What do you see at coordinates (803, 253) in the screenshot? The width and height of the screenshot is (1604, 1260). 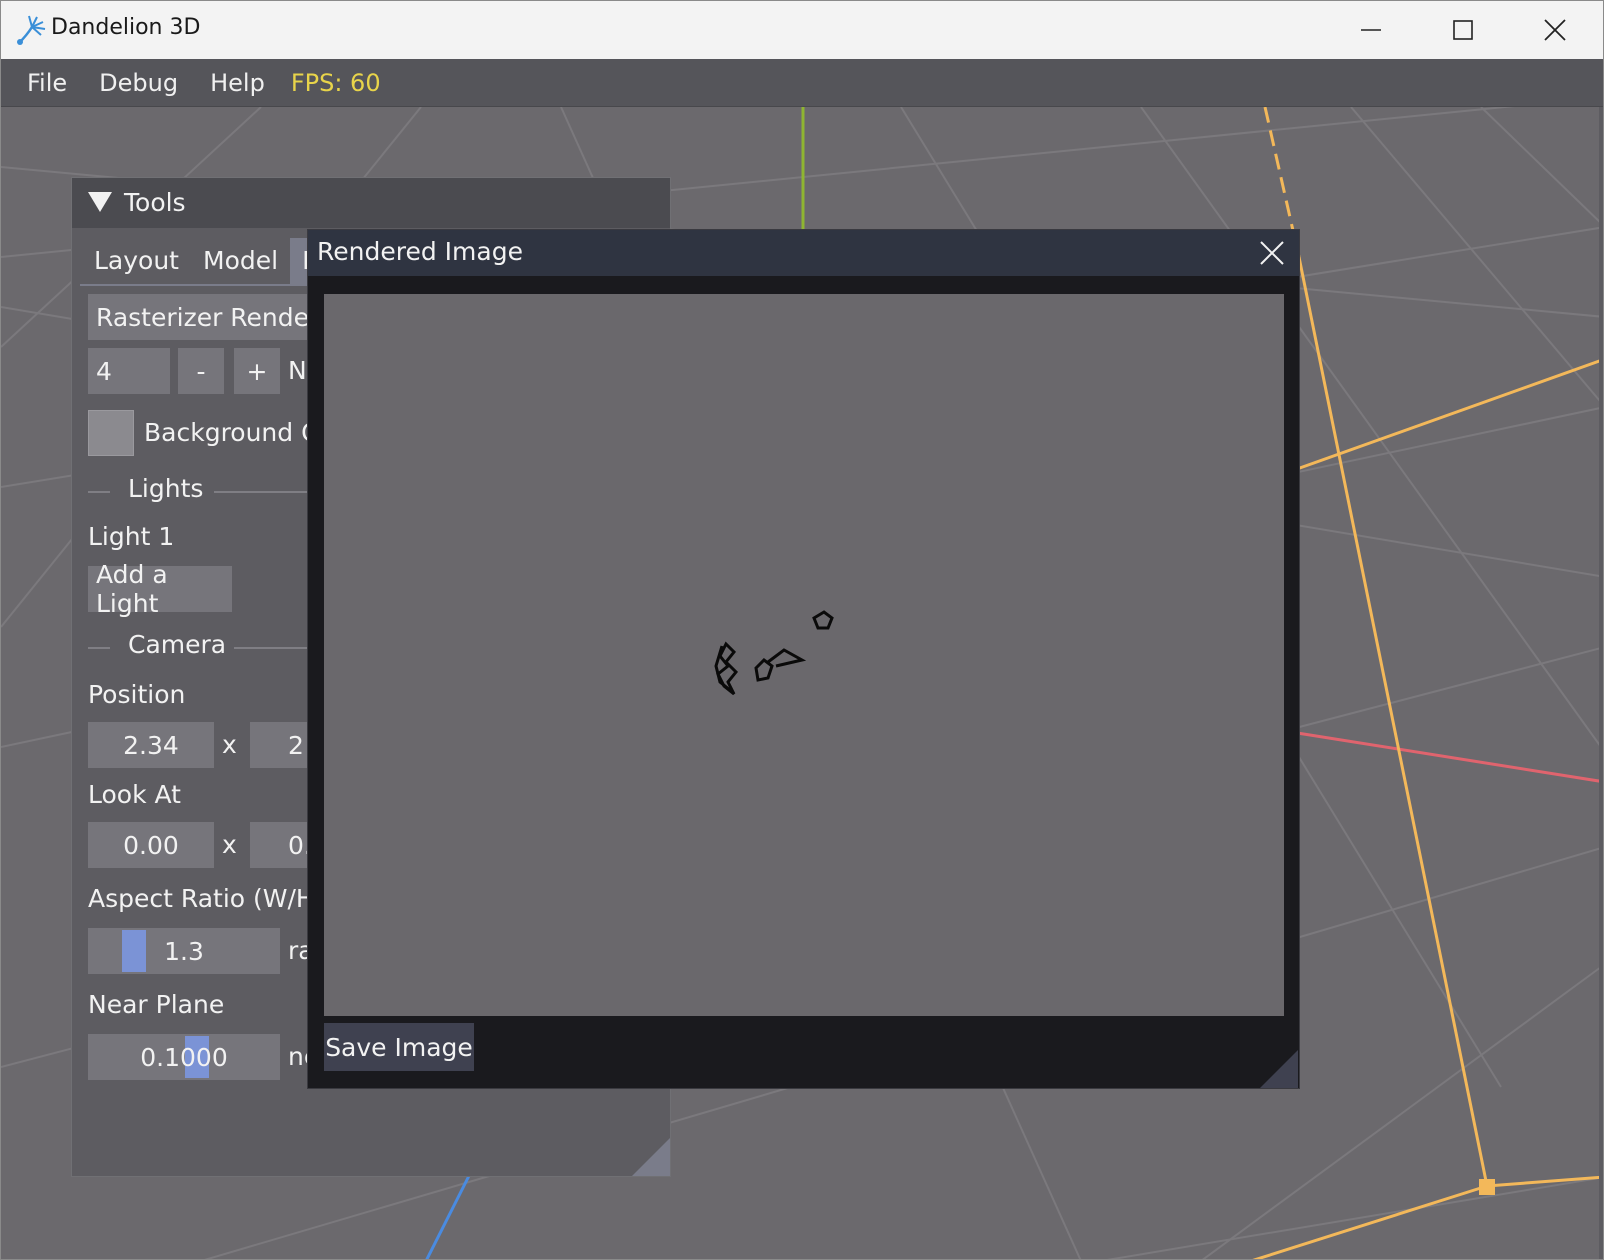 I see `dialog-header: Rendered Image` at bounding box center [803, 253].